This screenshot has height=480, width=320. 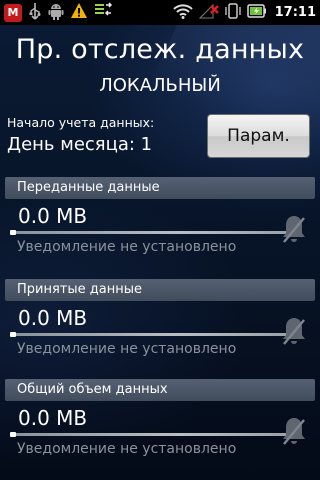 What do you see at coordinates (160, 85) in the screenshot?
I see `page-subtitle: ЛОКАЛЬНЫЙ` at bounding box center [160, 85].